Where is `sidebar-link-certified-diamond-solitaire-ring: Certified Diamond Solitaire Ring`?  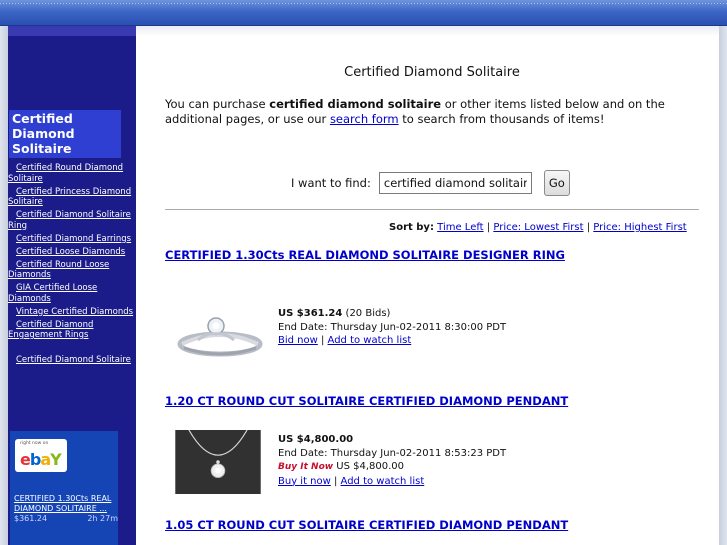 sidebar-link-certified-diamond-solitaire-ring: Certified Diamond Solitaire Ring is located at coordinates (72, 220).